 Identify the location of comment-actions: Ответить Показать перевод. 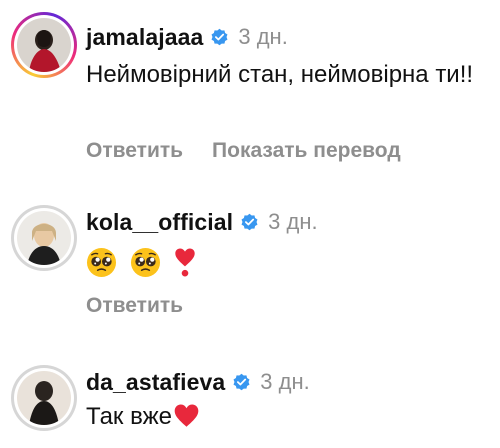
(243, 151).